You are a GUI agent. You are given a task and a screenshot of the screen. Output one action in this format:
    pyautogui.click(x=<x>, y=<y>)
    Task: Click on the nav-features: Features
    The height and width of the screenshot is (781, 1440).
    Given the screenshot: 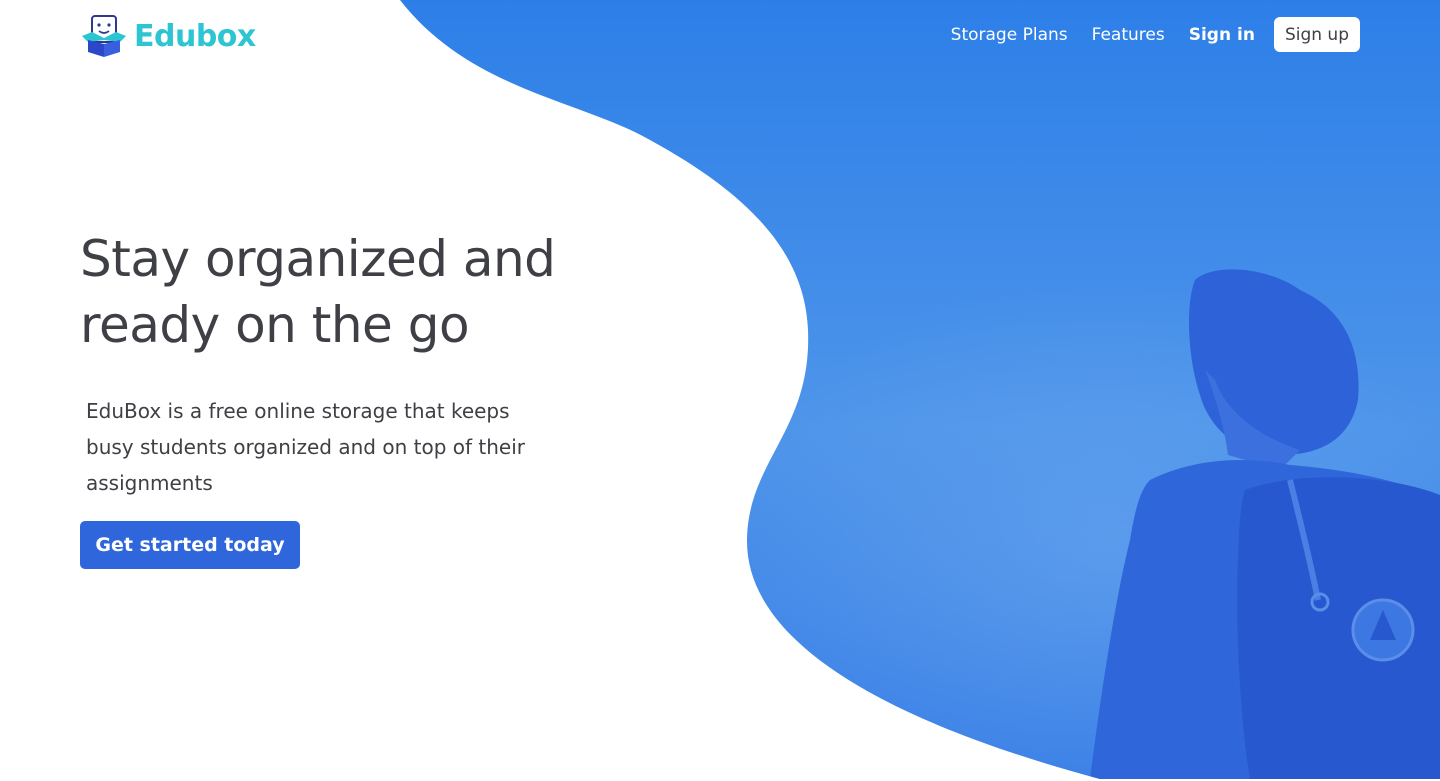 What is the action you would take?
    pyautogui.click(x=1128, y=35)
    